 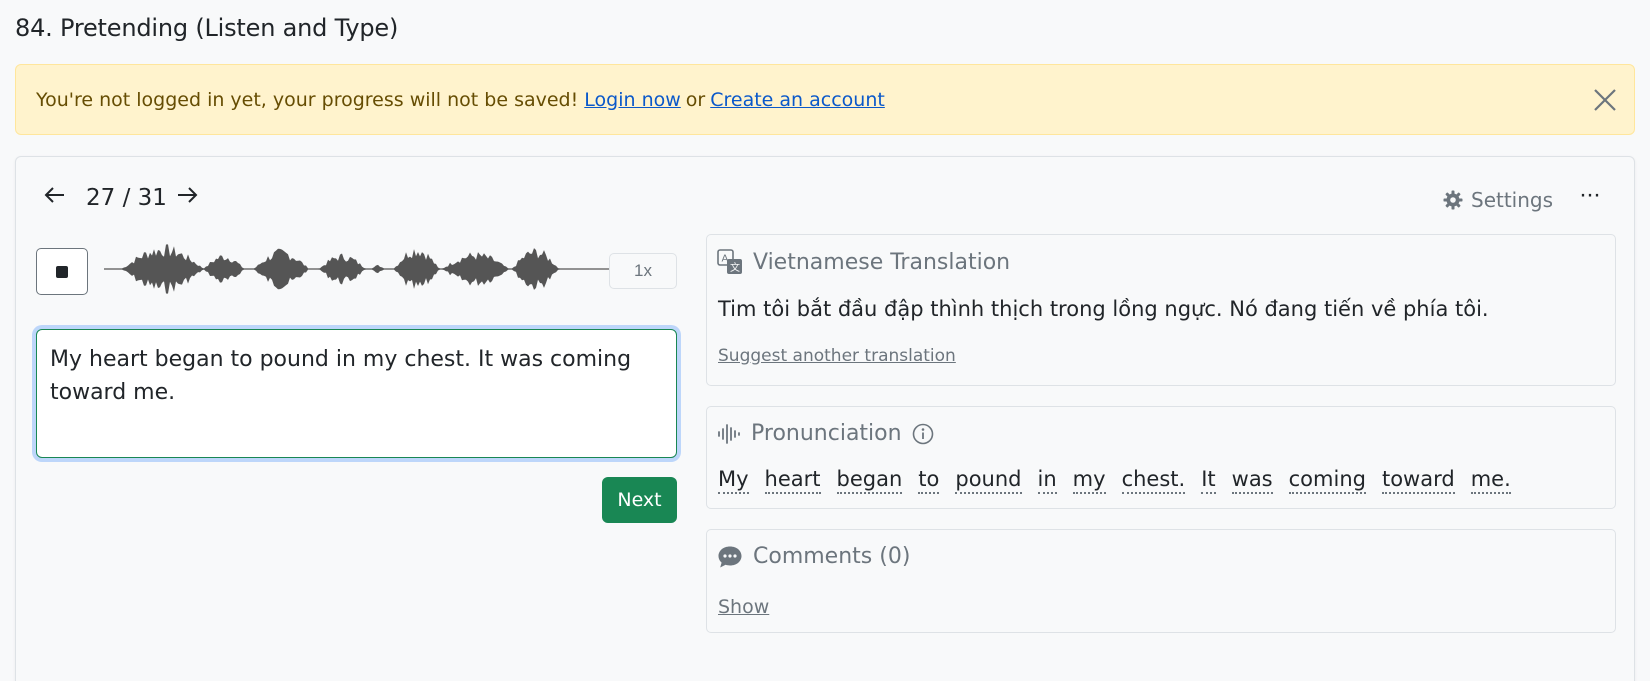 What do you see at coordinates (187, 195) in the screenshot?
I see `arrow-right-icon` at bounding box center [187, 195].